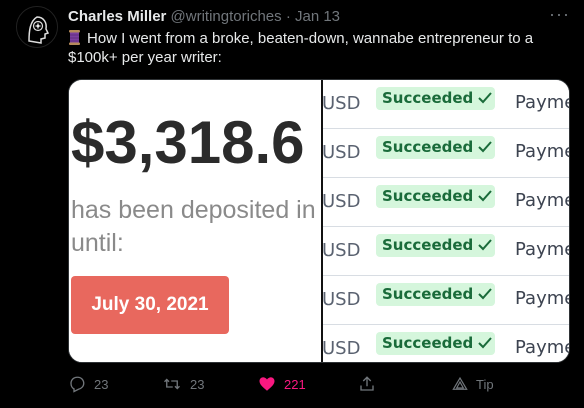 This screenshot has height=408, width=584. What do you see at coordinates (117, 16) in the screenshot?
I see `author-name: Charles Miller` at bounding box center [117, 16].